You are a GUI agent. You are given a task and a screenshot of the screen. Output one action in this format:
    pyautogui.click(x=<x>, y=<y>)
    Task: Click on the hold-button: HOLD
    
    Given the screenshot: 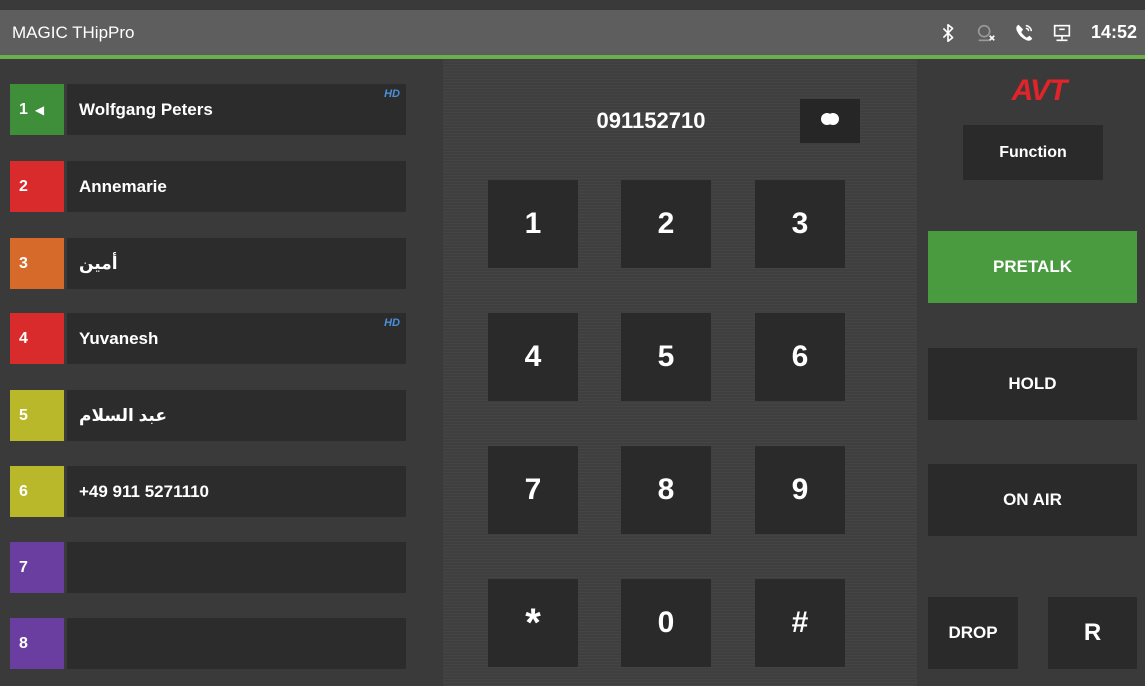 What is the action you would take?
    pyautogui.click(x=1032, y=384)
    